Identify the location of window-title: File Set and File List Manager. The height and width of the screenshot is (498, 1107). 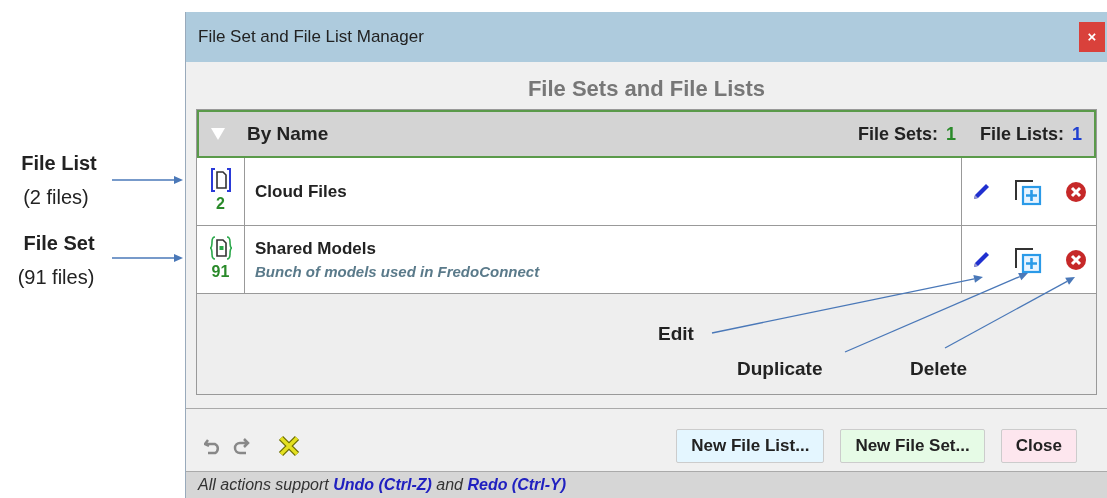
(311, 37).